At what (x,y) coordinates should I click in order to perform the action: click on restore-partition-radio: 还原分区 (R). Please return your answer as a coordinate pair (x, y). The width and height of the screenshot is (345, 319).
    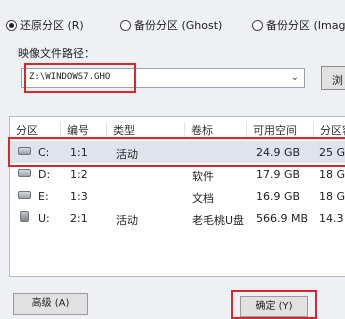
    Looking at the image, I should click on (45, 25).